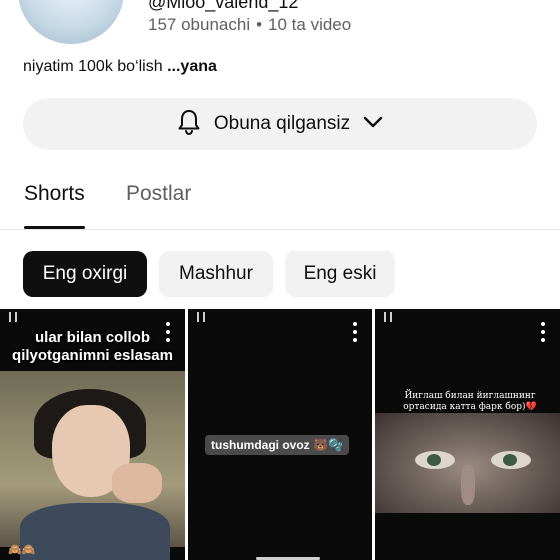 This screenshot has height=560, width=560. Describe the element at coordinates (92, 346) in the screenshot. I see `short-caption-1: ular bilan collob qilyotganimni eslasam` at that location.